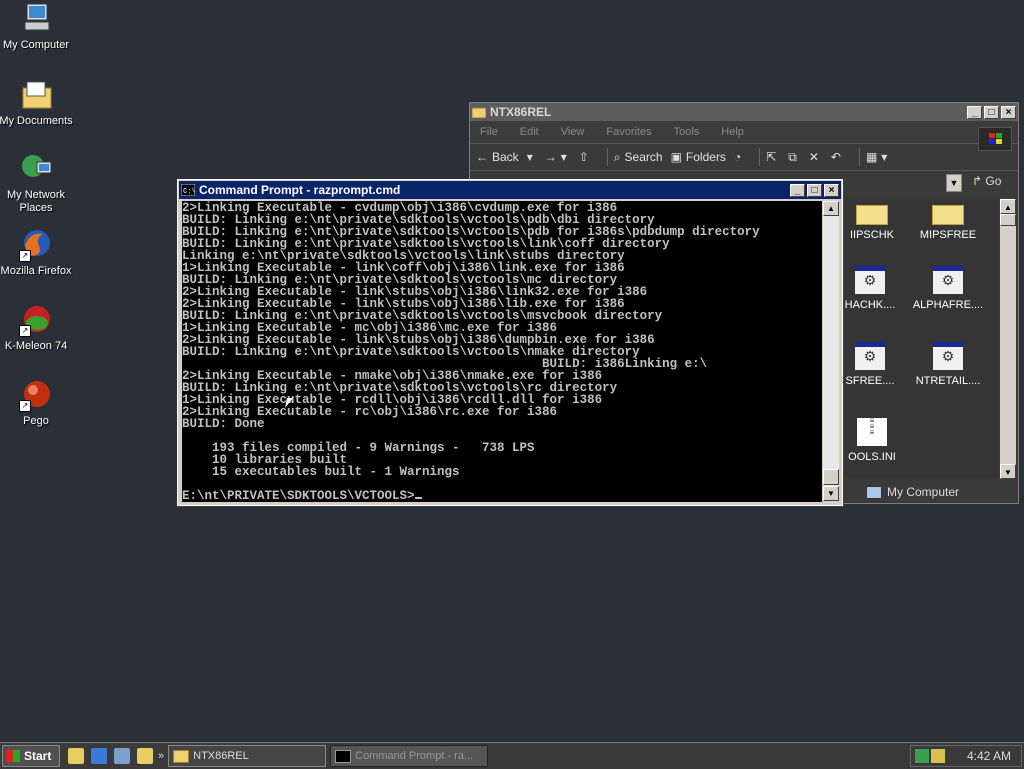 This screenshot has height=769, width=1024. What do you see at coordinates (38, 756) in the screenshot?
I see `start-label: Start` at bounding box center [38, 756].